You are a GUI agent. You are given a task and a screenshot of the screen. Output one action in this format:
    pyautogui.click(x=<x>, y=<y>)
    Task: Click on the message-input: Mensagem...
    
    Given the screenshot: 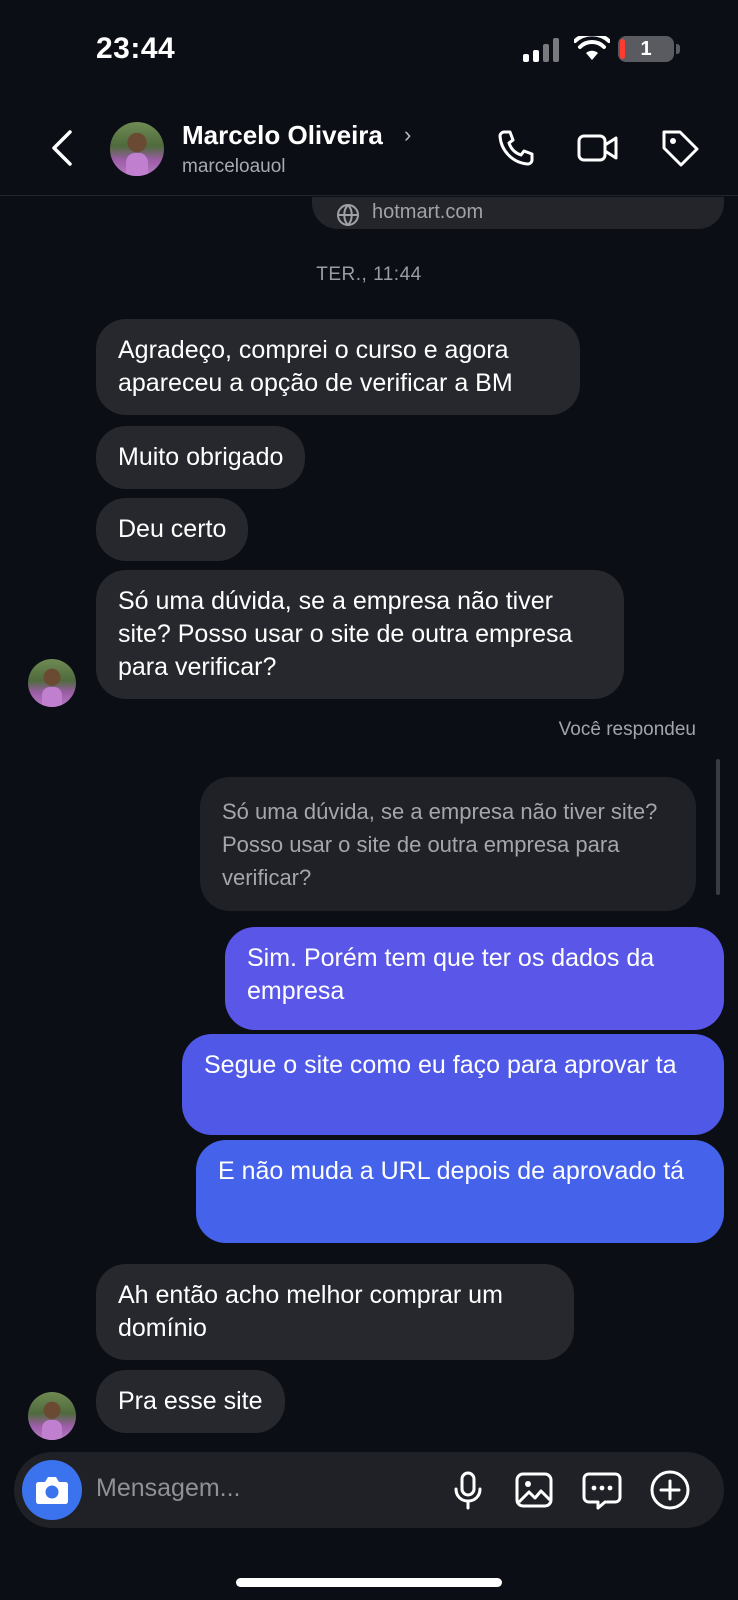 What is the action you would take?
    pyautogui.click(x=168, y=1488)
    